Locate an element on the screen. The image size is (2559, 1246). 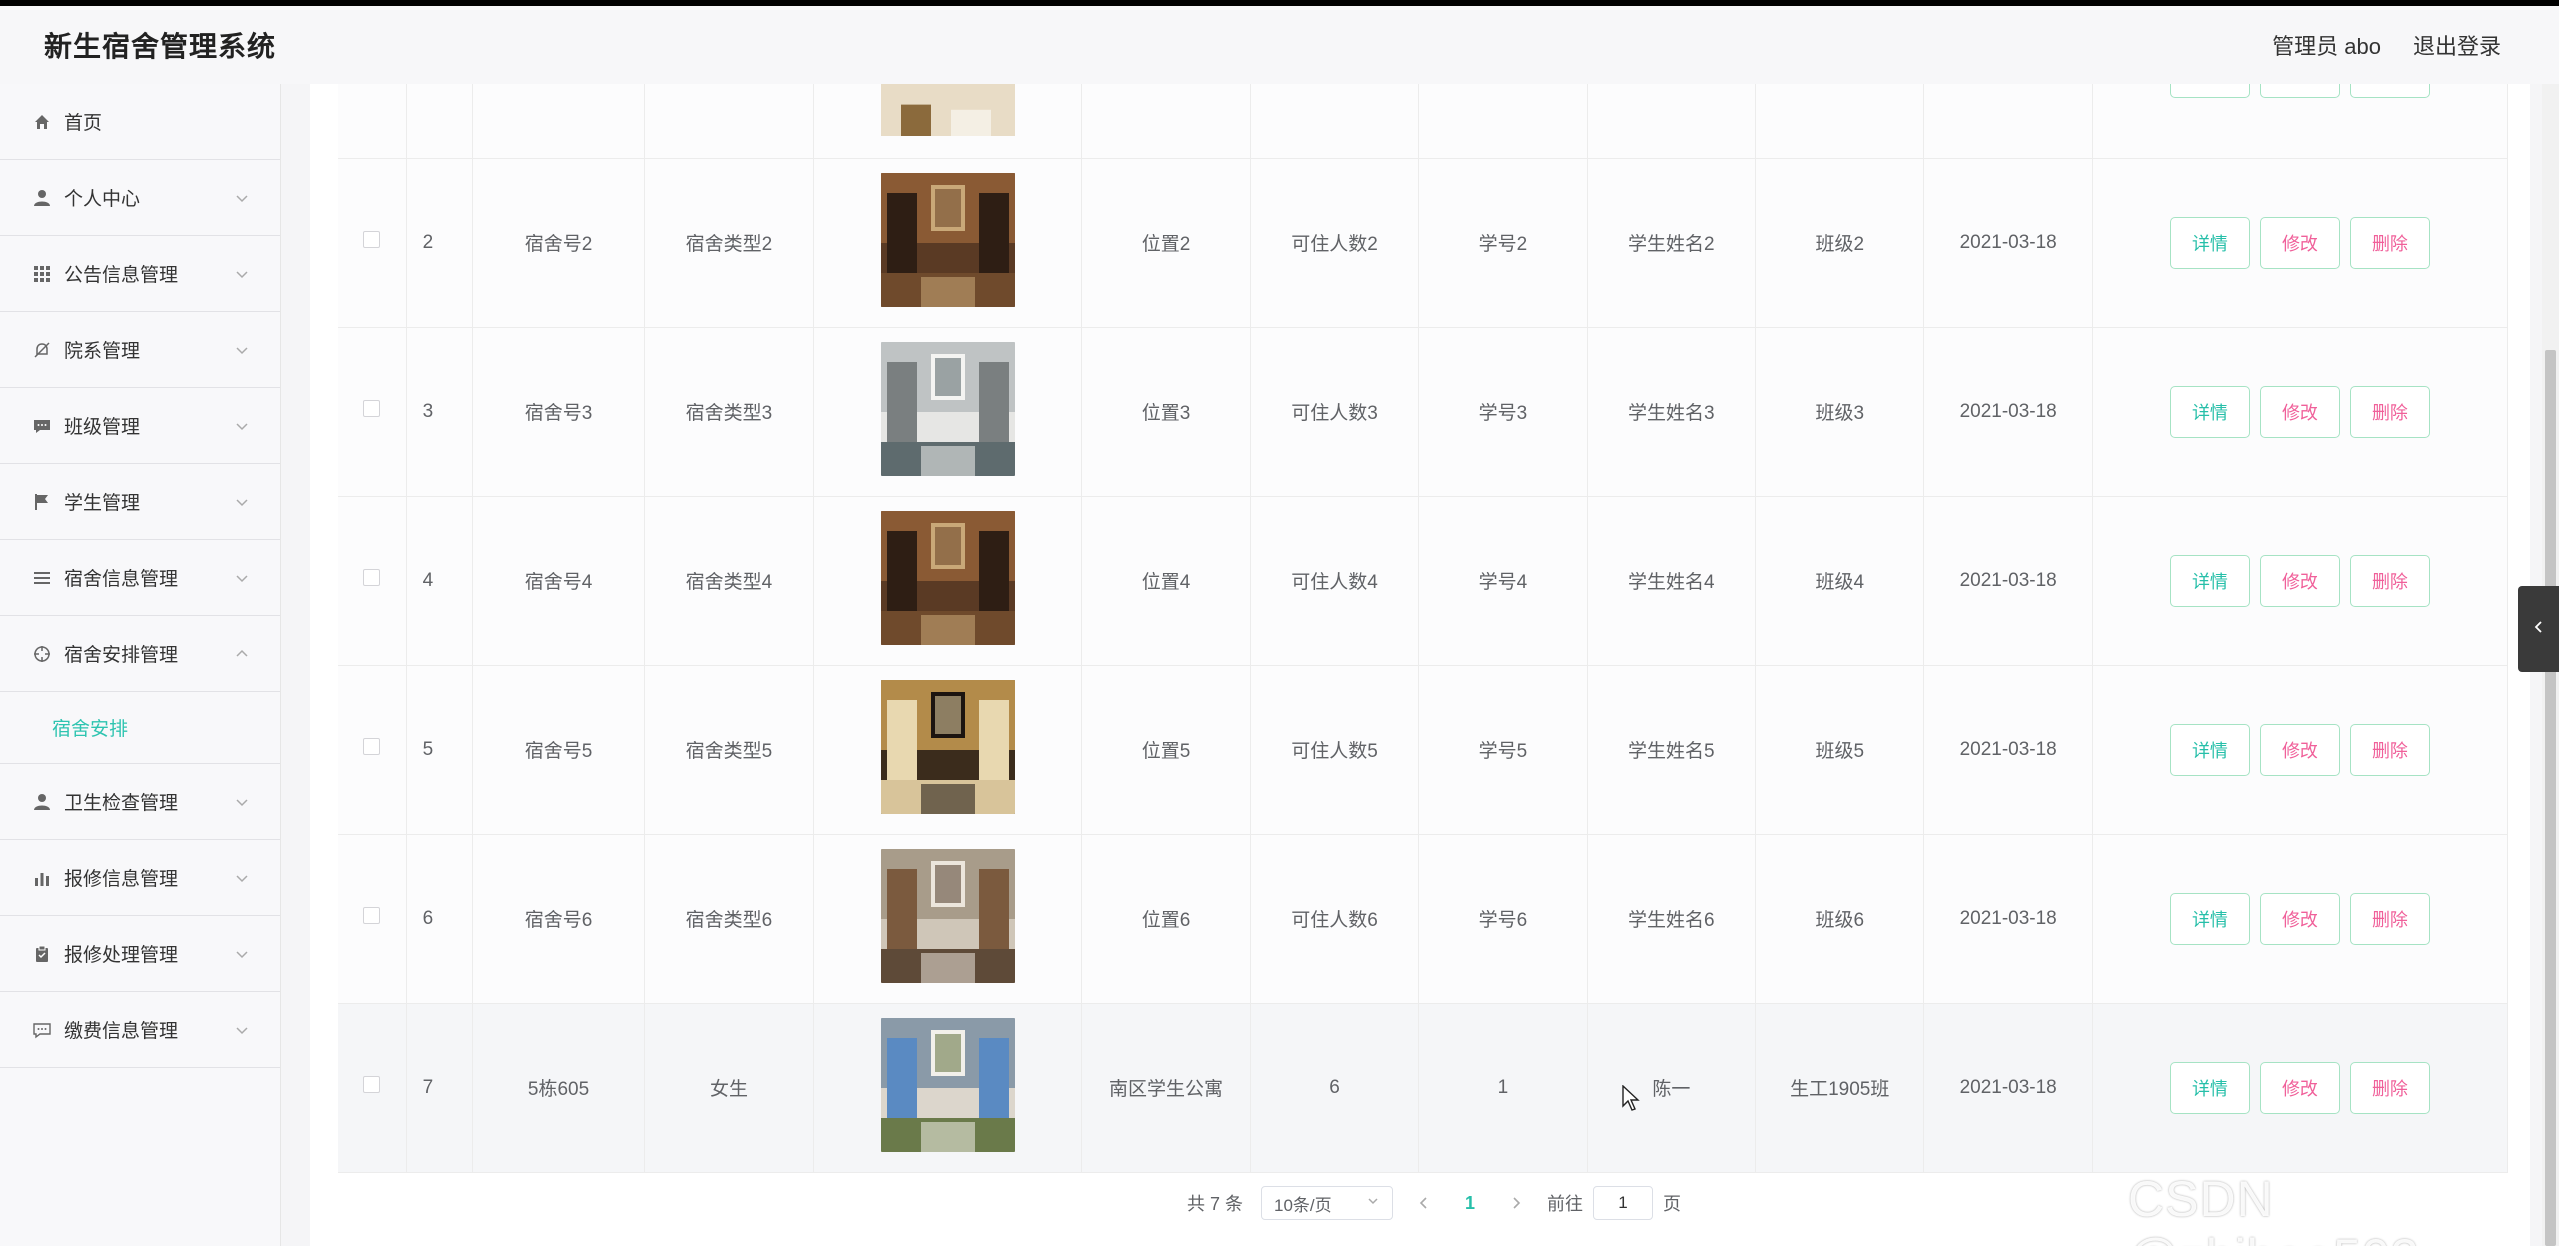
app-title: 新生宿舍管理系统 is located at coordinates (160, 46).